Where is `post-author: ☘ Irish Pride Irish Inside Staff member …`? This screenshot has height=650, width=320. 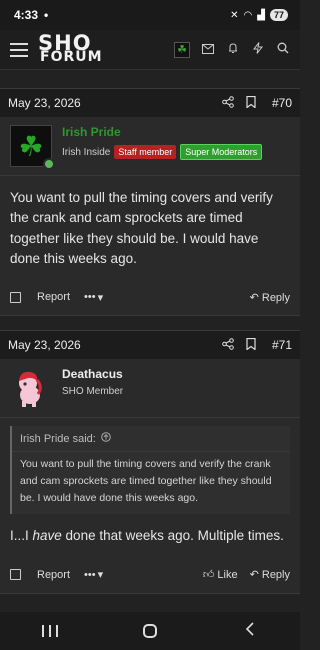
post-author: ☘ Irish Pride Irish Inside Staff member … is located at coordinates (150, 146).